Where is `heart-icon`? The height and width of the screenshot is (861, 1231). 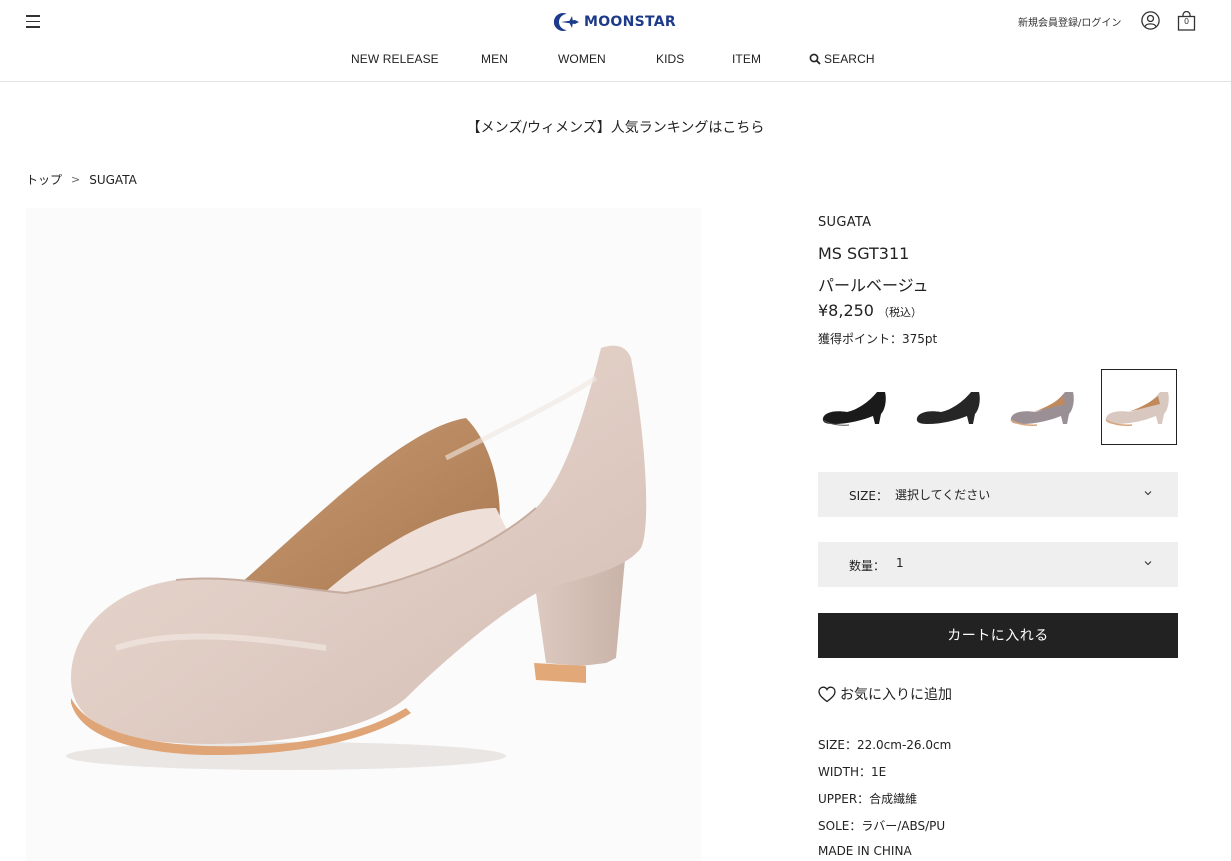
heart-icon is located at coordinates (827, 694).